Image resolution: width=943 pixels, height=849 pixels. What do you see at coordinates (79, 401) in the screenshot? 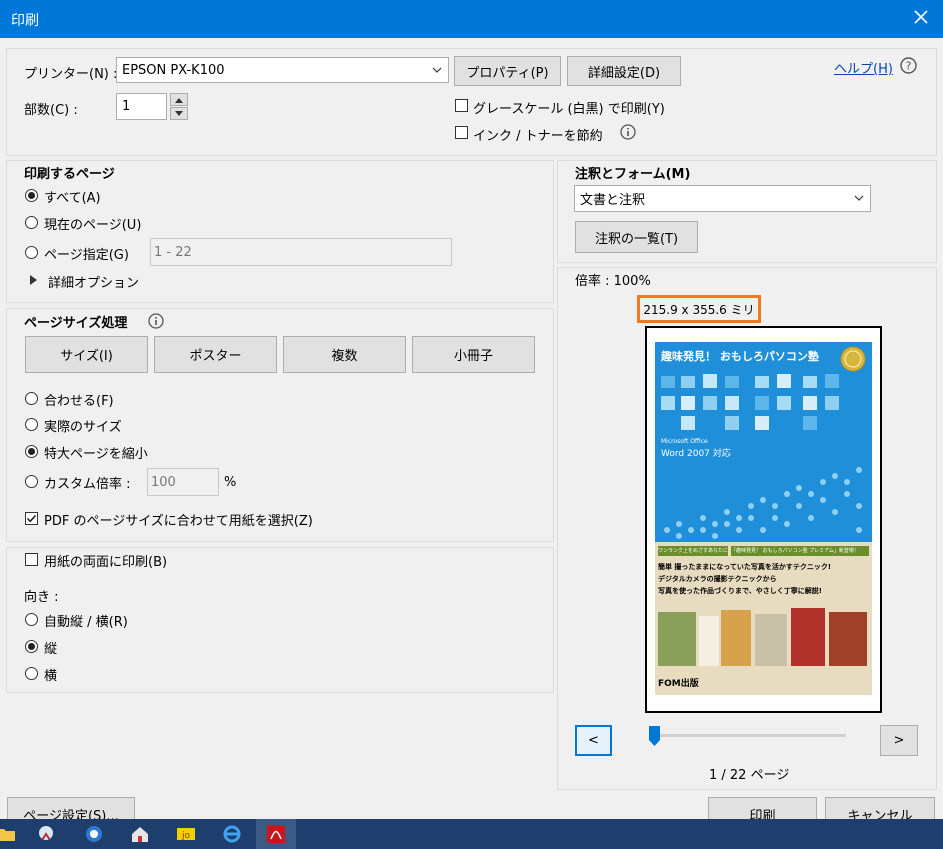
I see `radio-fit-label: 合わせる(F)` at bounding box center [79, 401].